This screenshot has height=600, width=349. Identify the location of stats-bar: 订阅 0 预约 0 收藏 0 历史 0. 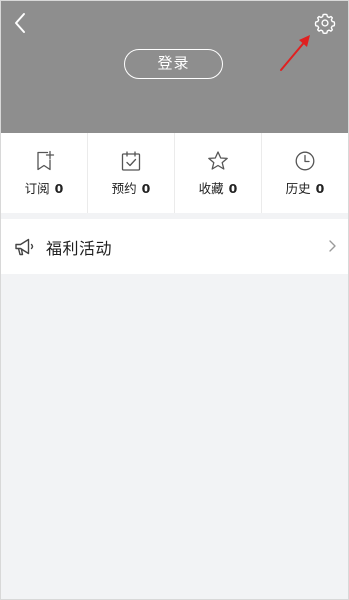
(174, 173).